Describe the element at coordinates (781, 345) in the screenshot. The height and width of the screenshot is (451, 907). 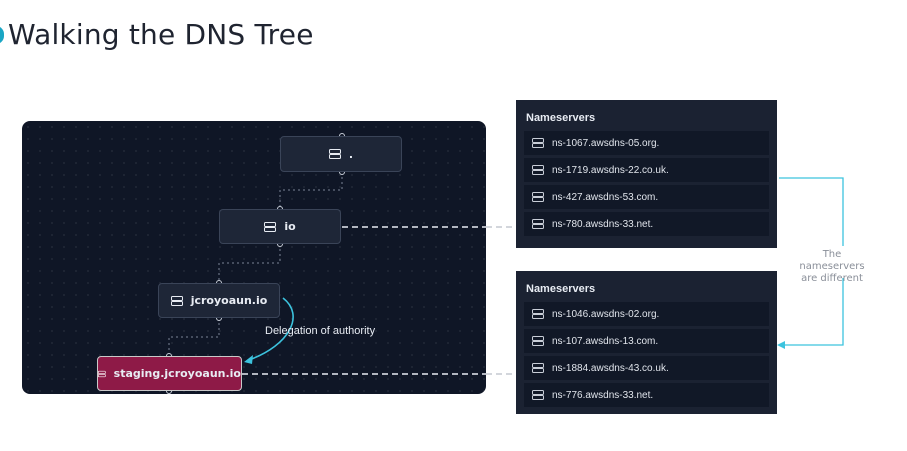
I see `bracket-arrowhead` at that location.